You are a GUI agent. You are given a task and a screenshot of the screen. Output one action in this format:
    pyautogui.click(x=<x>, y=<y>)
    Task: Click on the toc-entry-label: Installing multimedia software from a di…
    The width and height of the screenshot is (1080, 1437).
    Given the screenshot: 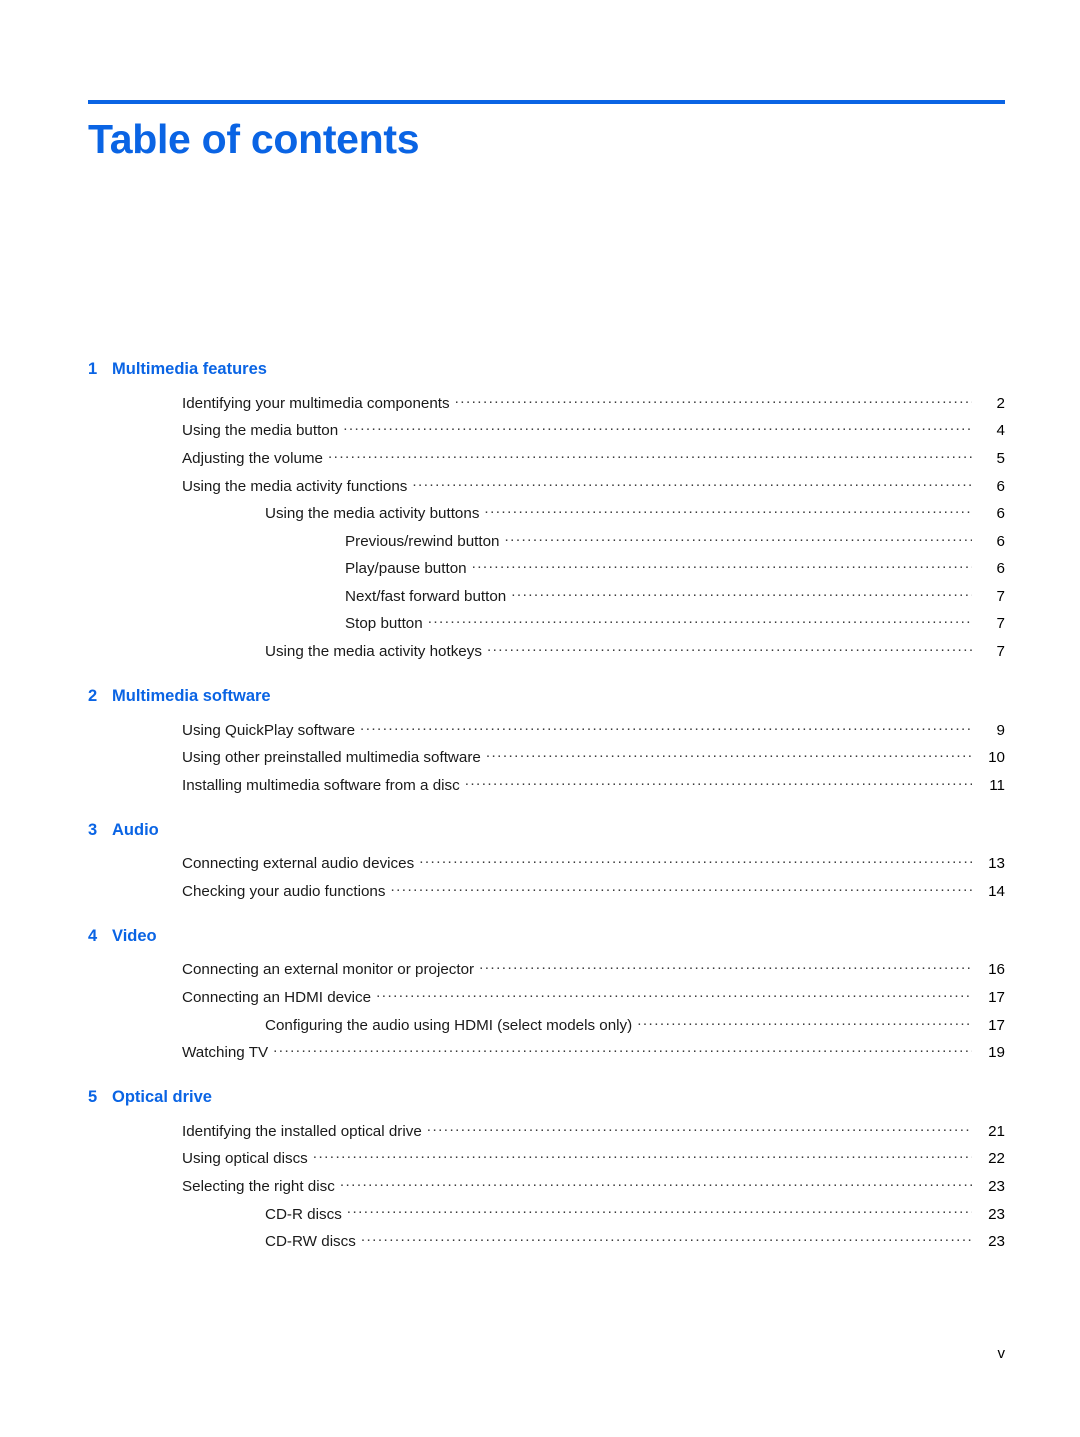 What is the action you would take?
    pyautogui.click(x=321, y=785)
    